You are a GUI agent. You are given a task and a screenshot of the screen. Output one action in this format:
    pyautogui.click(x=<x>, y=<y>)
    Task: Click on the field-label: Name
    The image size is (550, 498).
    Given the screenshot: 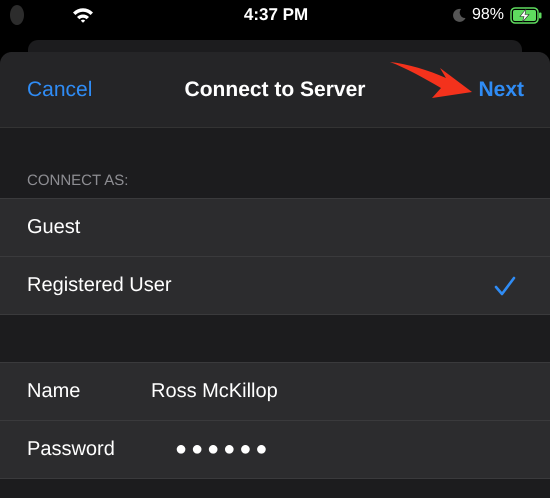 What is the action you would take?
    pyautogui.click(x=54, y=391)
    